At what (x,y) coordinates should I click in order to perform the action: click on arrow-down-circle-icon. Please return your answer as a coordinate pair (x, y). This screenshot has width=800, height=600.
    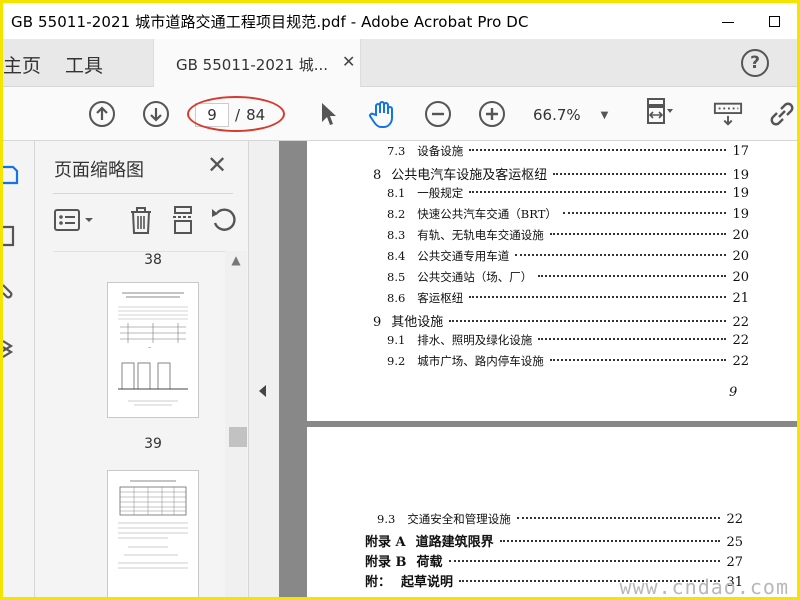
    Looking at the image, I should click on (156, 114).